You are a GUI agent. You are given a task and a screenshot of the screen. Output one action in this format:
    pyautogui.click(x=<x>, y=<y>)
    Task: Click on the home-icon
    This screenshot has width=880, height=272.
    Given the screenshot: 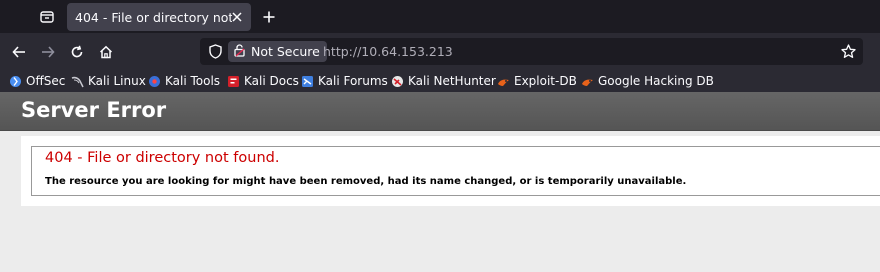 What is the action you would take?
    pyautogui.click(x=106, y=52)
    